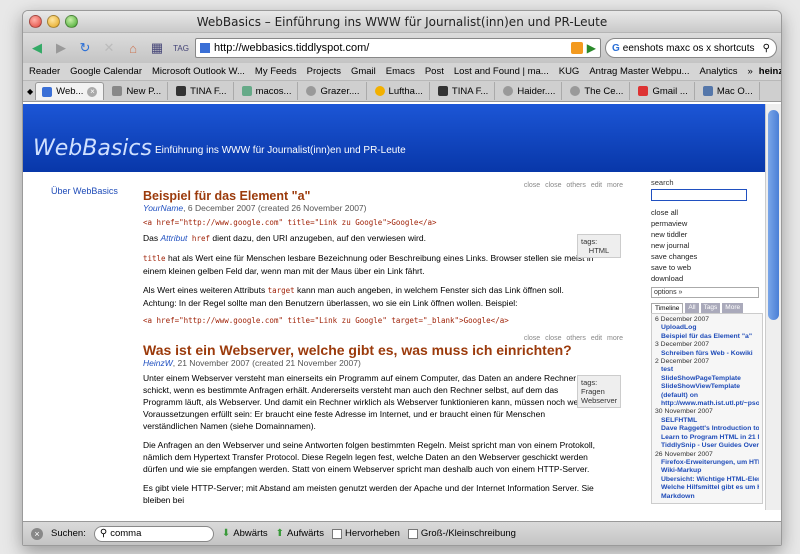 This screenshot has height=554, width=800. What do you see at coordinates (692, 308) in the screenshot?
I see `tab-all: All` at bounding box center [692, 308].